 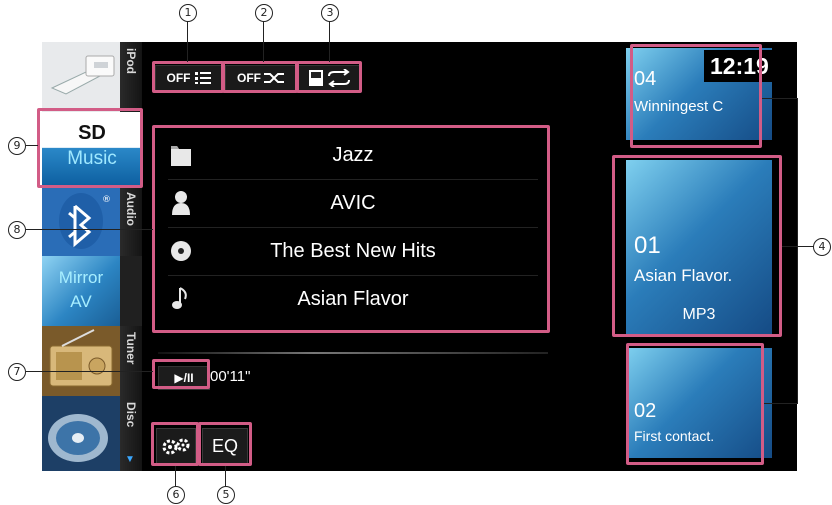 What do you see at coordinates (81, 77) in the screenshot?
I see `connector-cable-icon` at bounding box center [81, 77].